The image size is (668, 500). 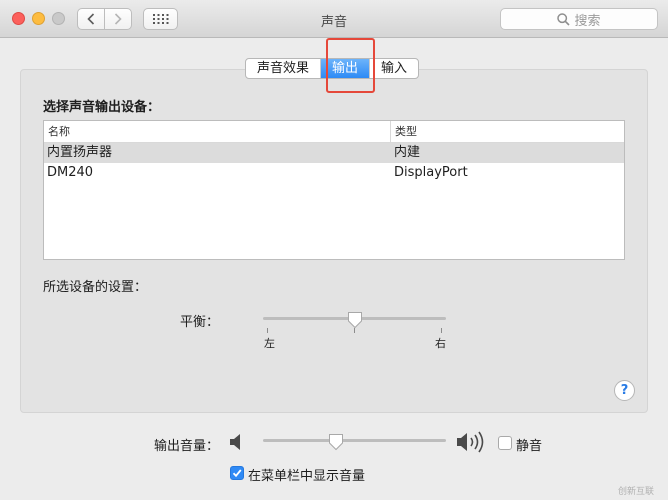 I want to click on search-field: 搜索, so click(x=579, y=19).